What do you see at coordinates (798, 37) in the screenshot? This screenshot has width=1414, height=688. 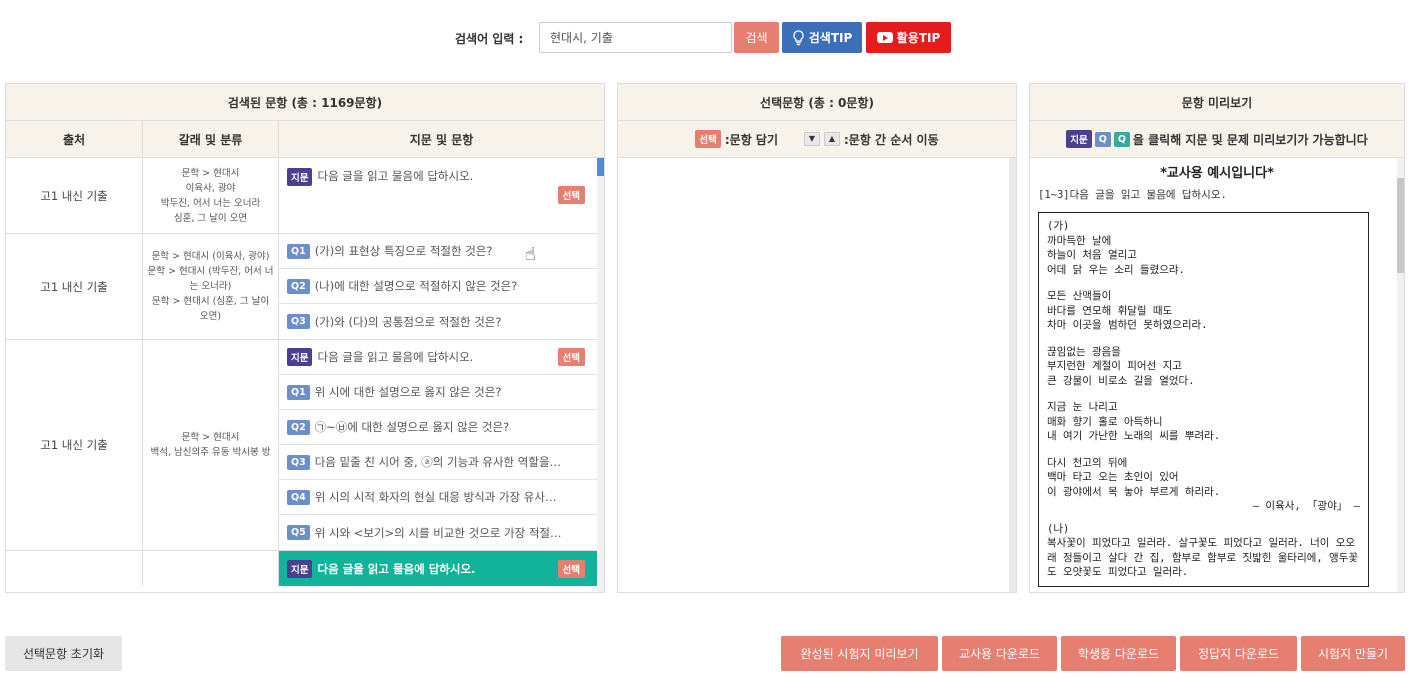 I see `lightbulb-icon` at bounding box center [798, 37].